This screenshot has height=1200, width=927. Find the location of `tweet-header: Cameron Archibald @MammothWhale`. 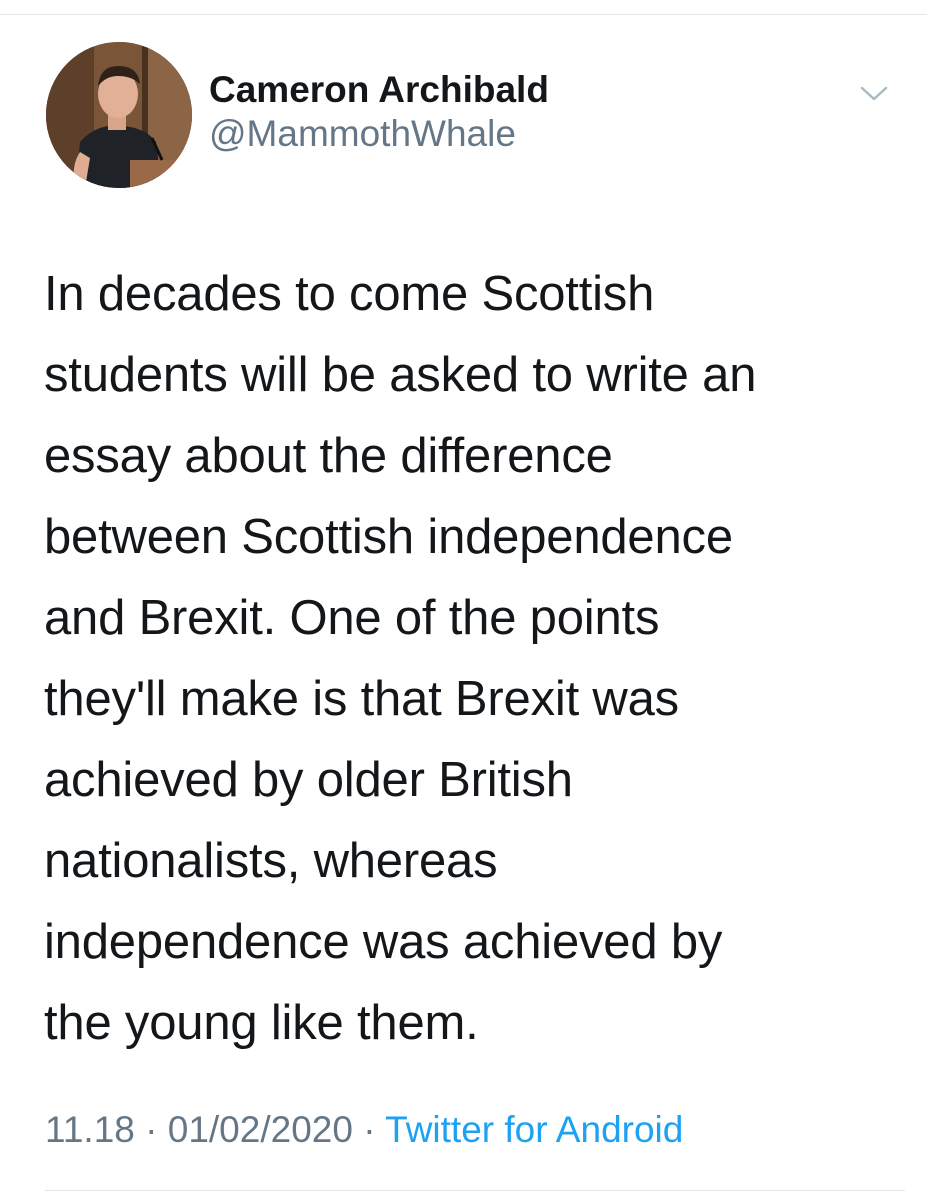

tweet-header: Cameron Archibald @MammothWhale is located at coordinates (476, 117).